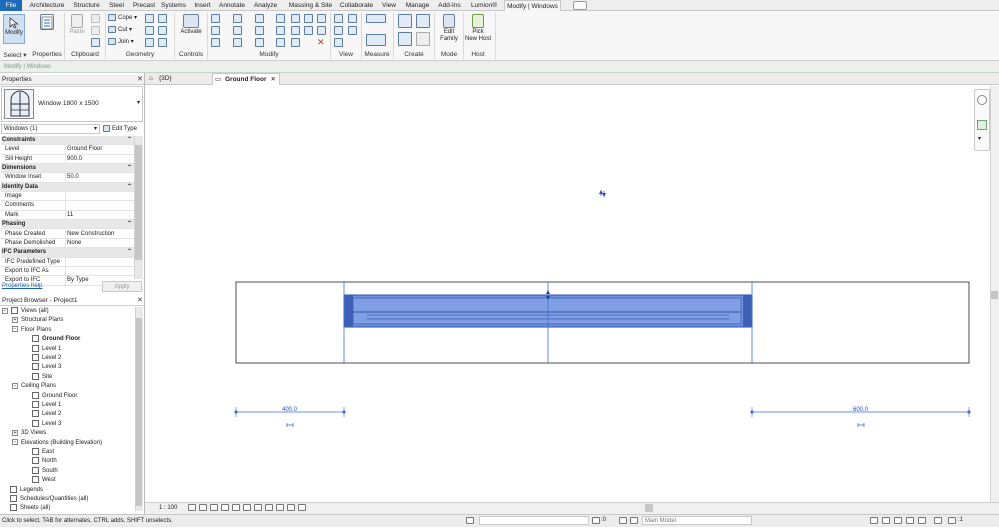  What do you see at coordinates (46, 424) in the screenshot?
I see `browser-item: Level 3` at bounding box center [46, 424].